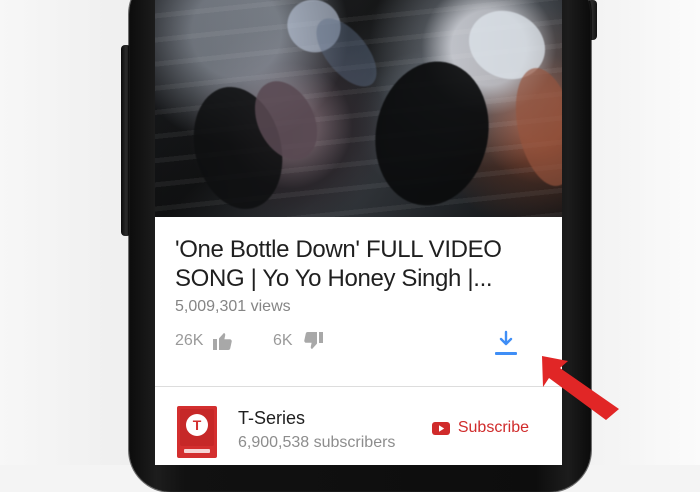  What do you see at coordinates (313, 341) in the screenshot?
I see `thumbs-down-icon` at bounding box center [313, 341].